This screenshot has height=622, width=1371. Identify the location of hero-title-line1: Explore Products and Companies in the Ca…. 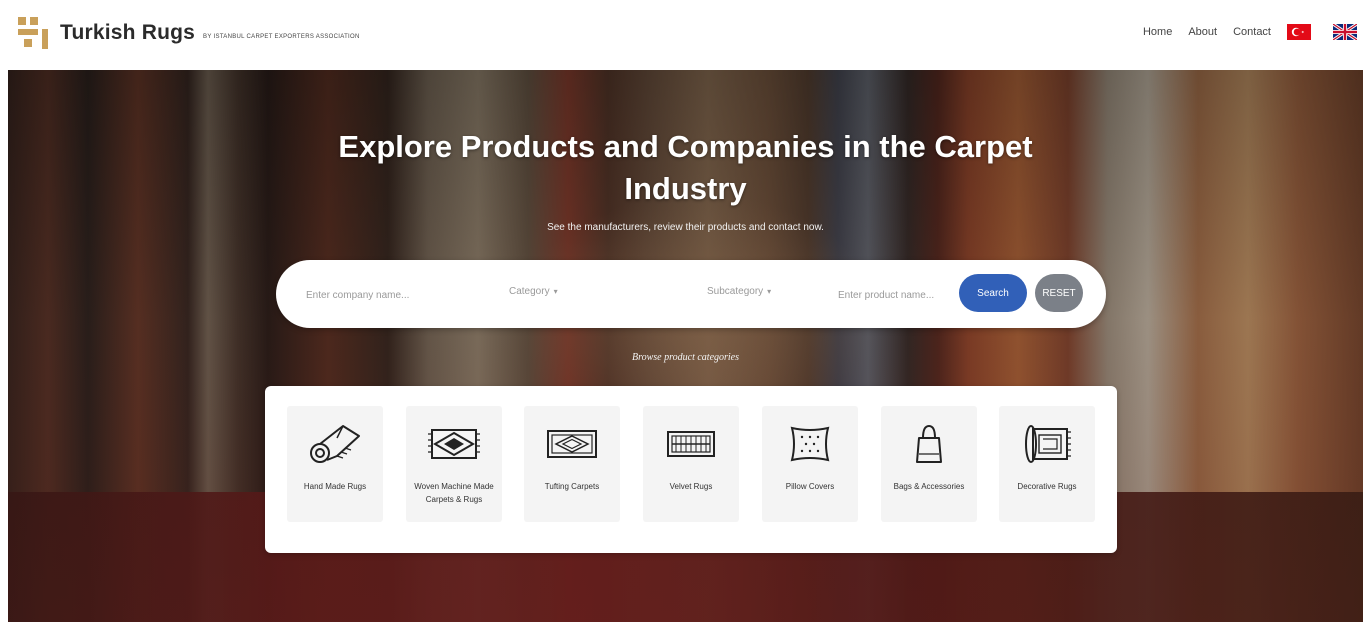
(685, 146).